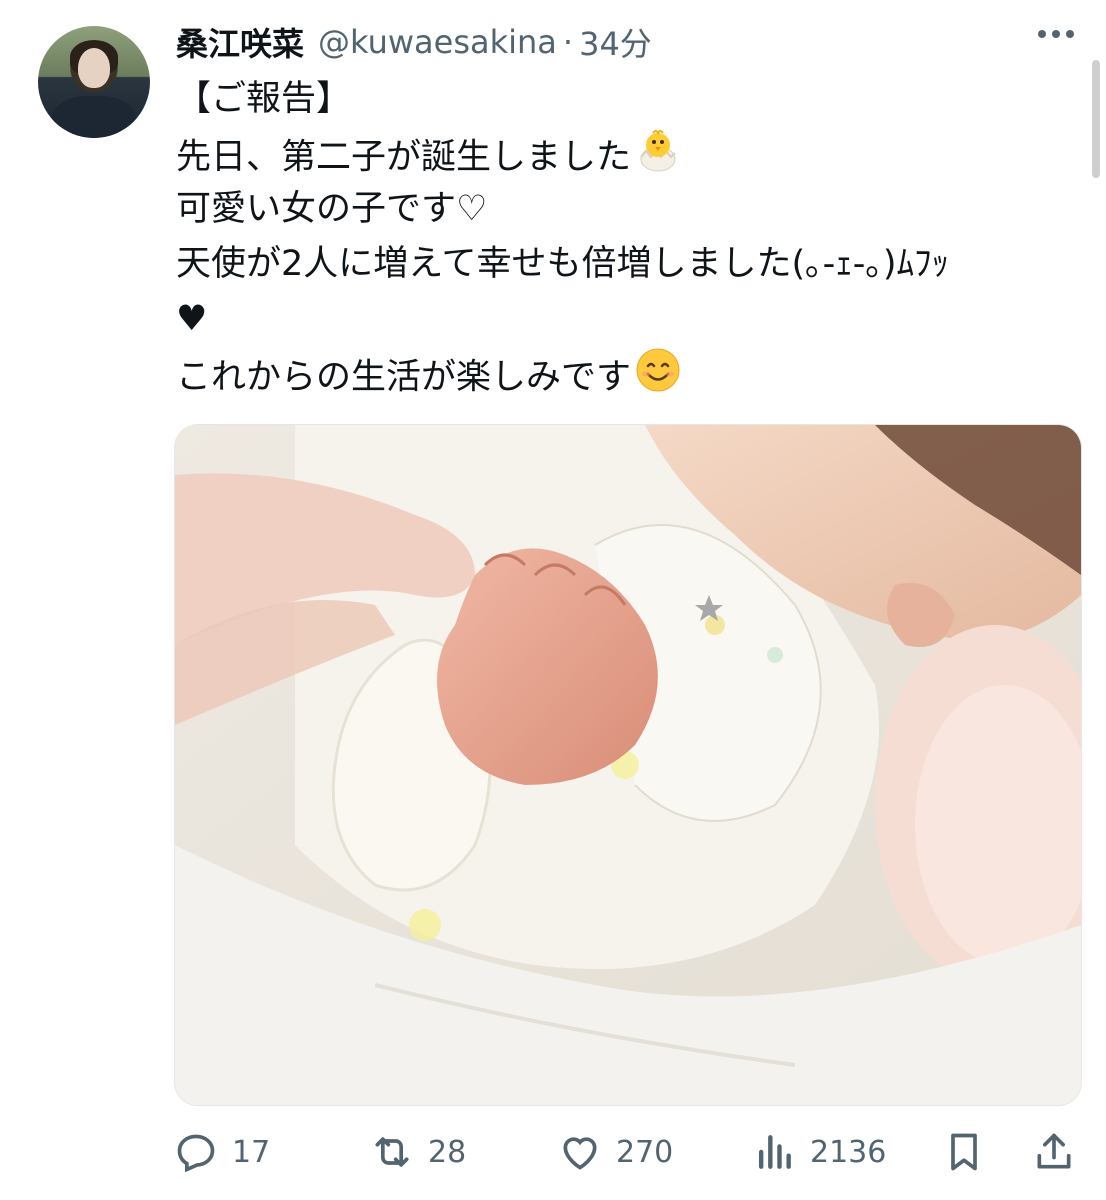 The image size is (1106, 1200). I want to click on author-handle: @kuwaesakina, so click(437, 42).